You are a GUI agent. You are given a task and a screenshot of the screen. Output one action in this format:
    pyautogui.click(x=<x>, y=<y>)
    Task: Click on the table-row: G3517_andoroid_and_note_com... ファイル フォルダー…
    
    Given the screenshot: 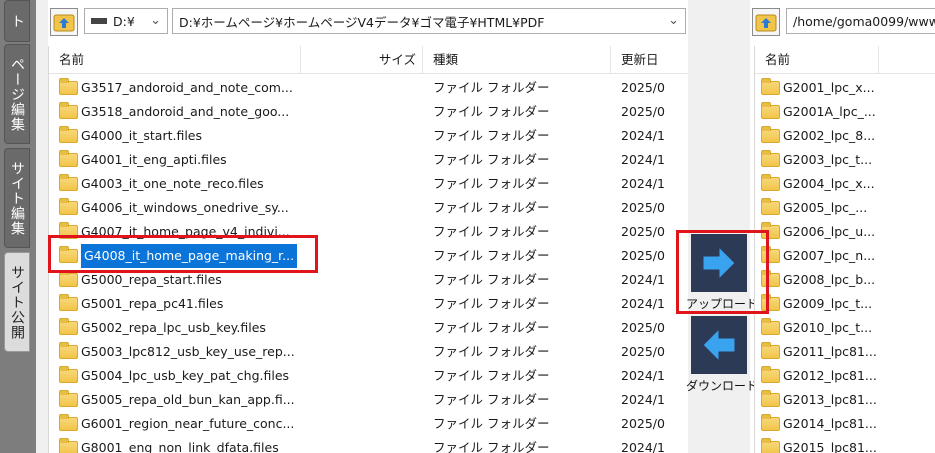 What is the action you would take?
    pyautogui.click(x=368, y=88)
    